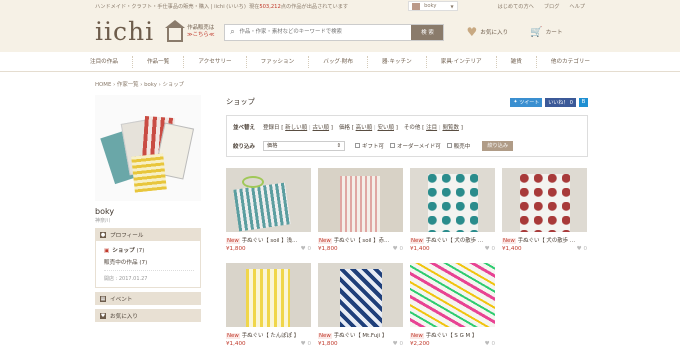  I want to click on sort-other: その他 [ 注目 | 閲覧数 ], so click(433, 127).